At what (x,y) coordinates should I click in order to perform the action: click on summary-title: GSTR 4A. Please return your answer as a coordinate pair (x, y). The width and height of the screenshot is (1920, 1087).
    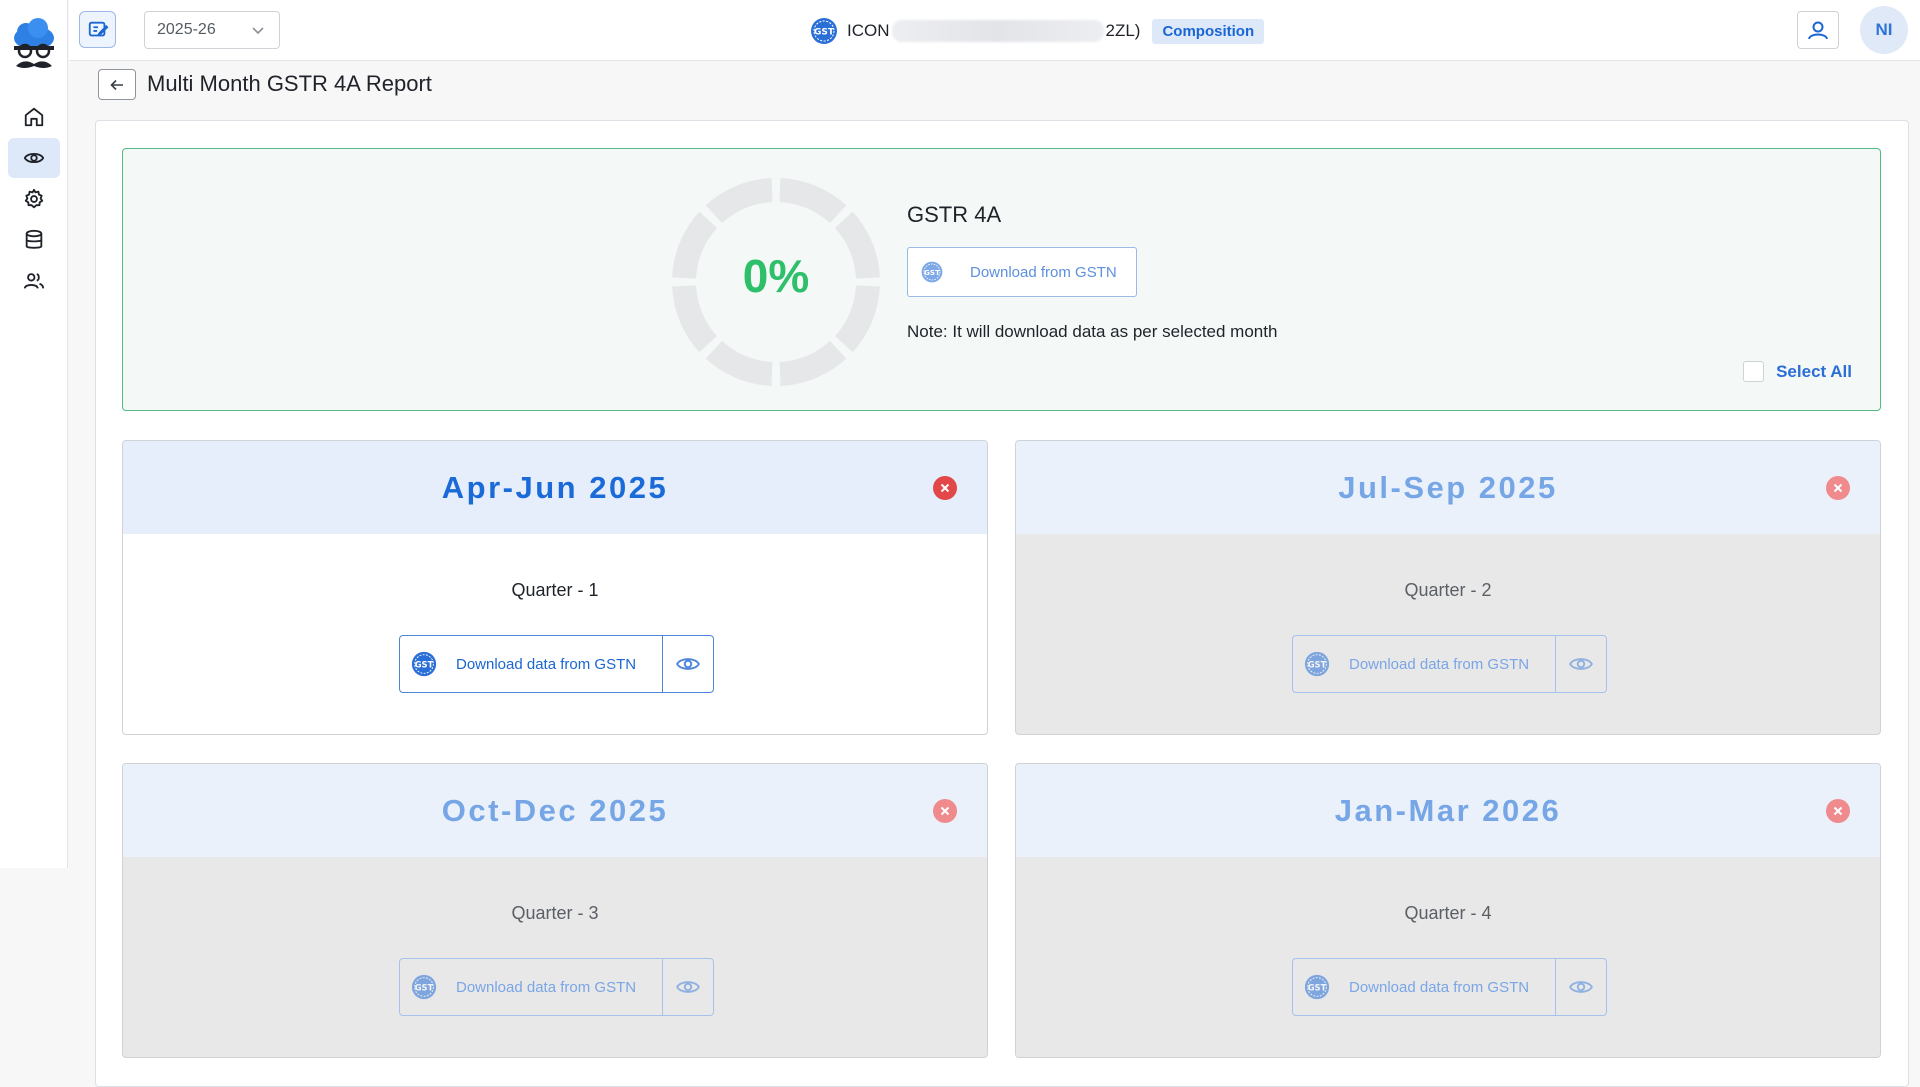
    Looking at the image, I should click on (954, 214).